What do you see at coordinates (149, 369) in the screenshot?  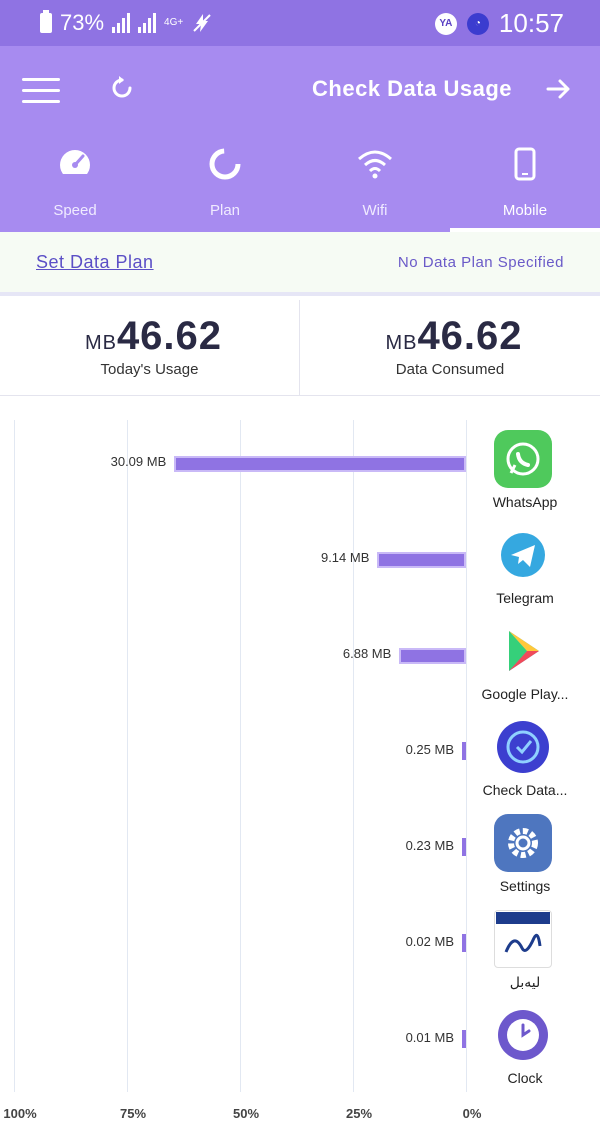 I see `todays-usage-label: Today's Usage` at bounding box center [149, 369].